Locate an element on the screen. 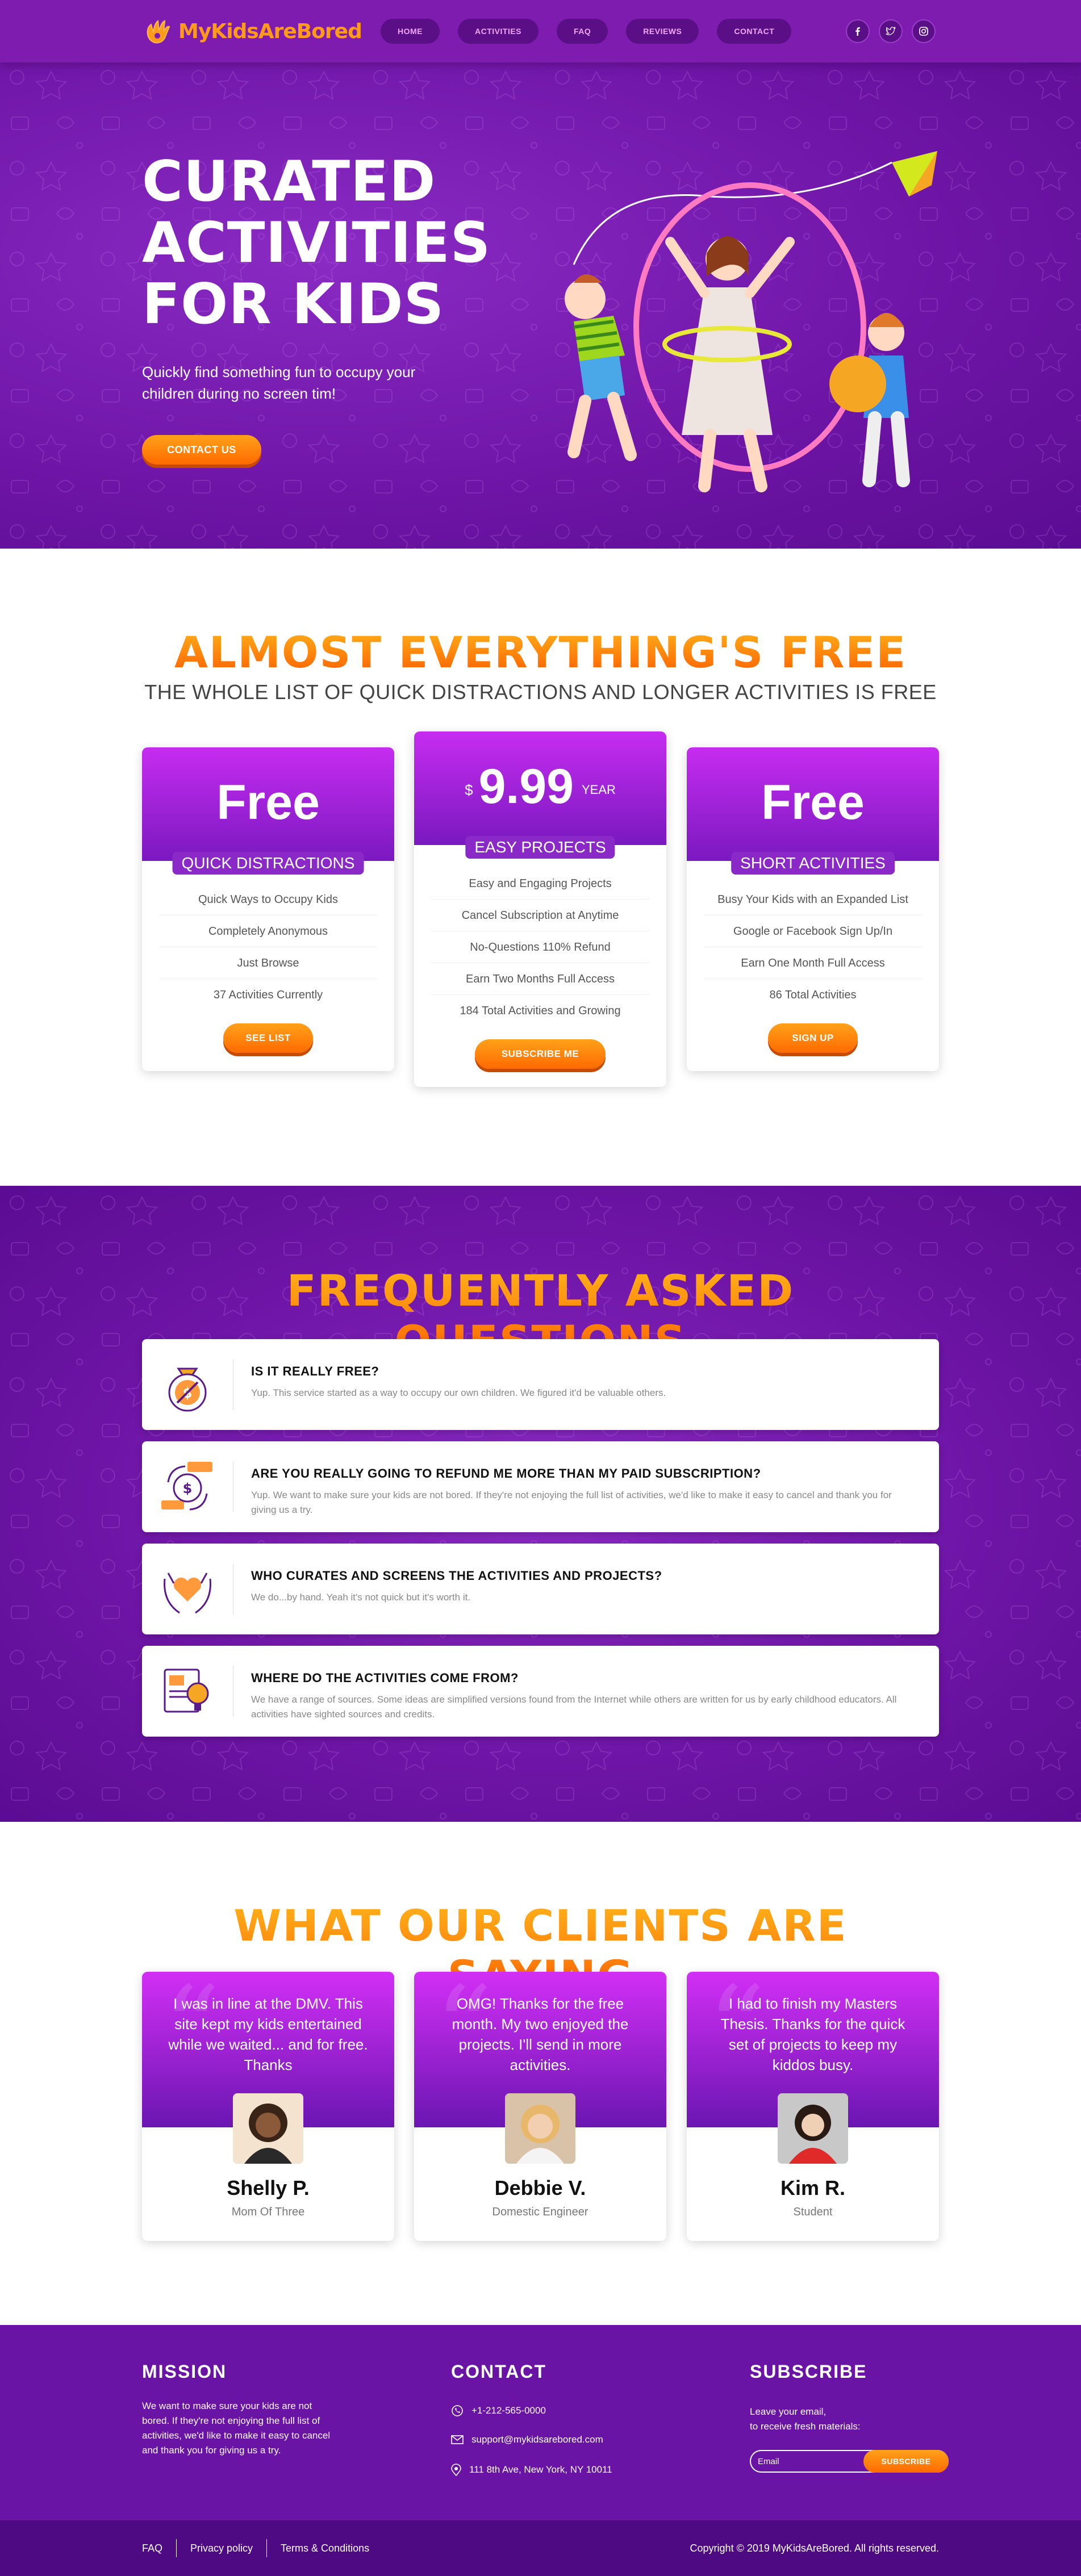 Image resolution: width=1081 pixels, height=2576 pixels. contact-us-button: CONTACT US is located at coordinates (201, 450).